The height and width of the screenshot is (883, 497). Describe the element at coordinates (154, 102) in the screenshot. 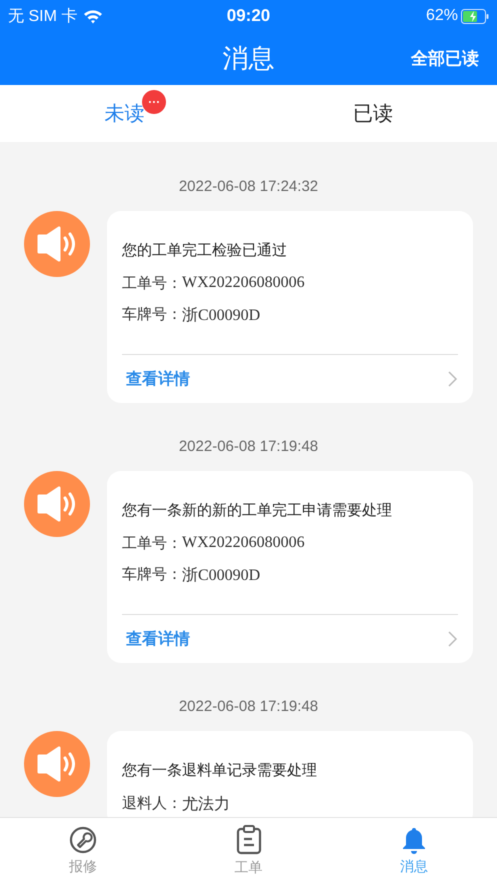

I see `count-badge: ···` at that location.